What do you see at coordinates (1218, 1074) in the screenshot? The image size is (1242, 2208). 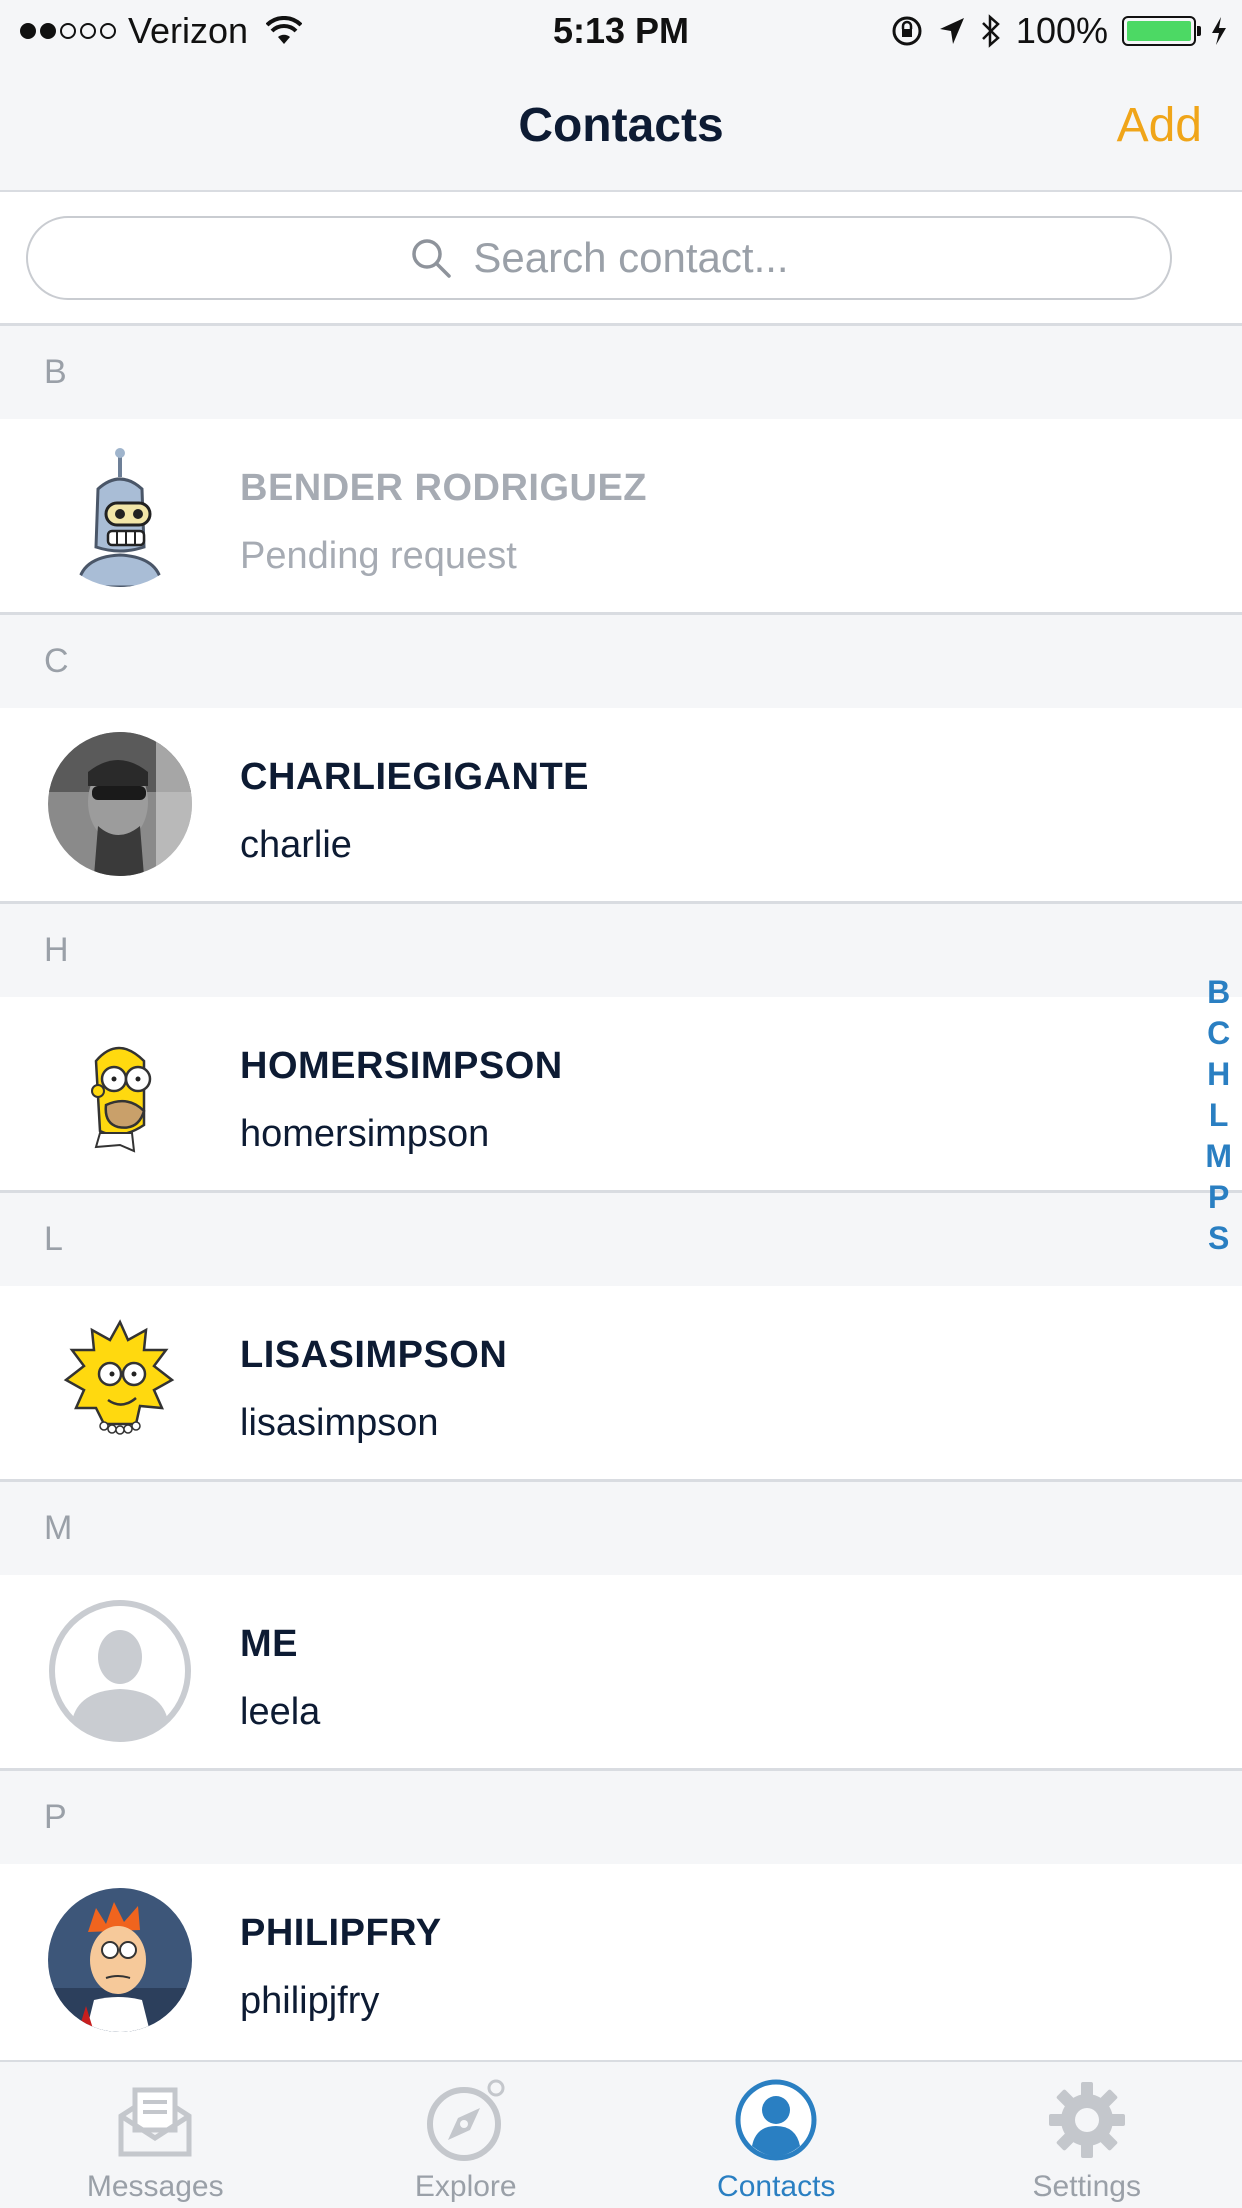 I see `index-letter-h: H` at bounding box center [1218, 1074].